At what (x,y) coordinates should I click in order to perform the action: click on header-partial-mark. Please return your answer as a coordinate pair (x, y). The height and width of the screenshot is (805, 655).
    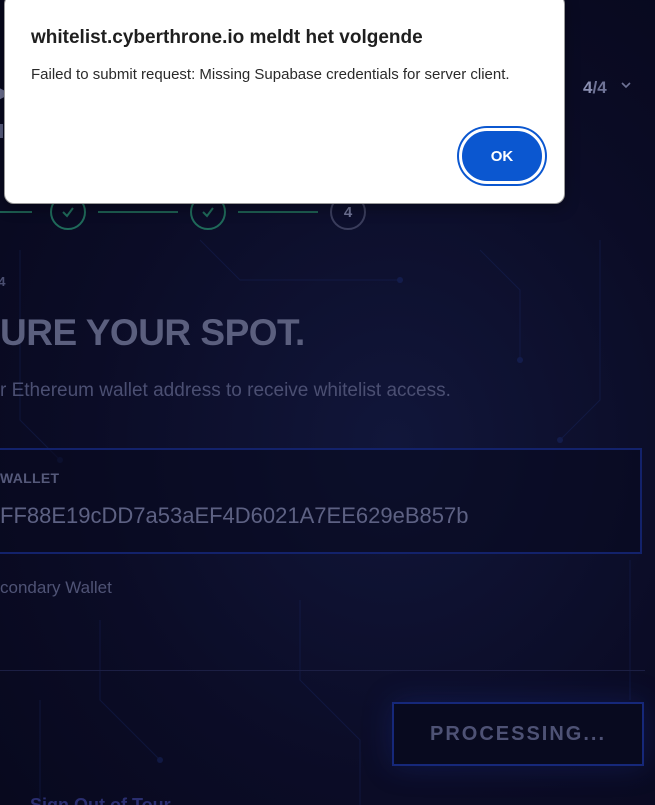
    Looking at the image, I should click on (1, 131).